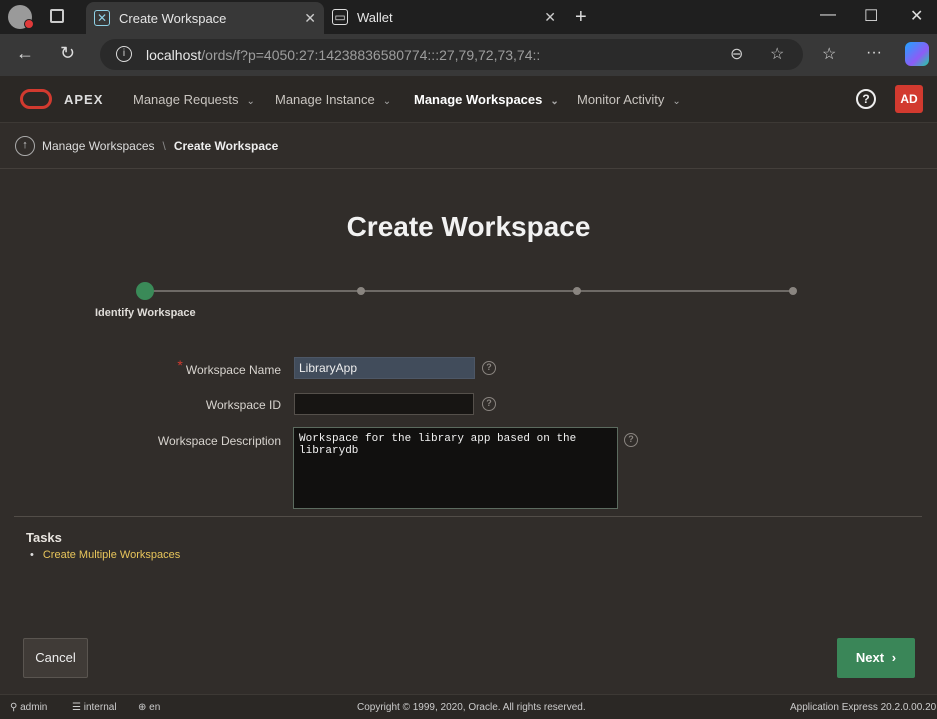 The height and width of the screenshot is (719, 937). Describe the element at coordinates (180, 365) in the screenshot. I see `required-icon: *` at that location.